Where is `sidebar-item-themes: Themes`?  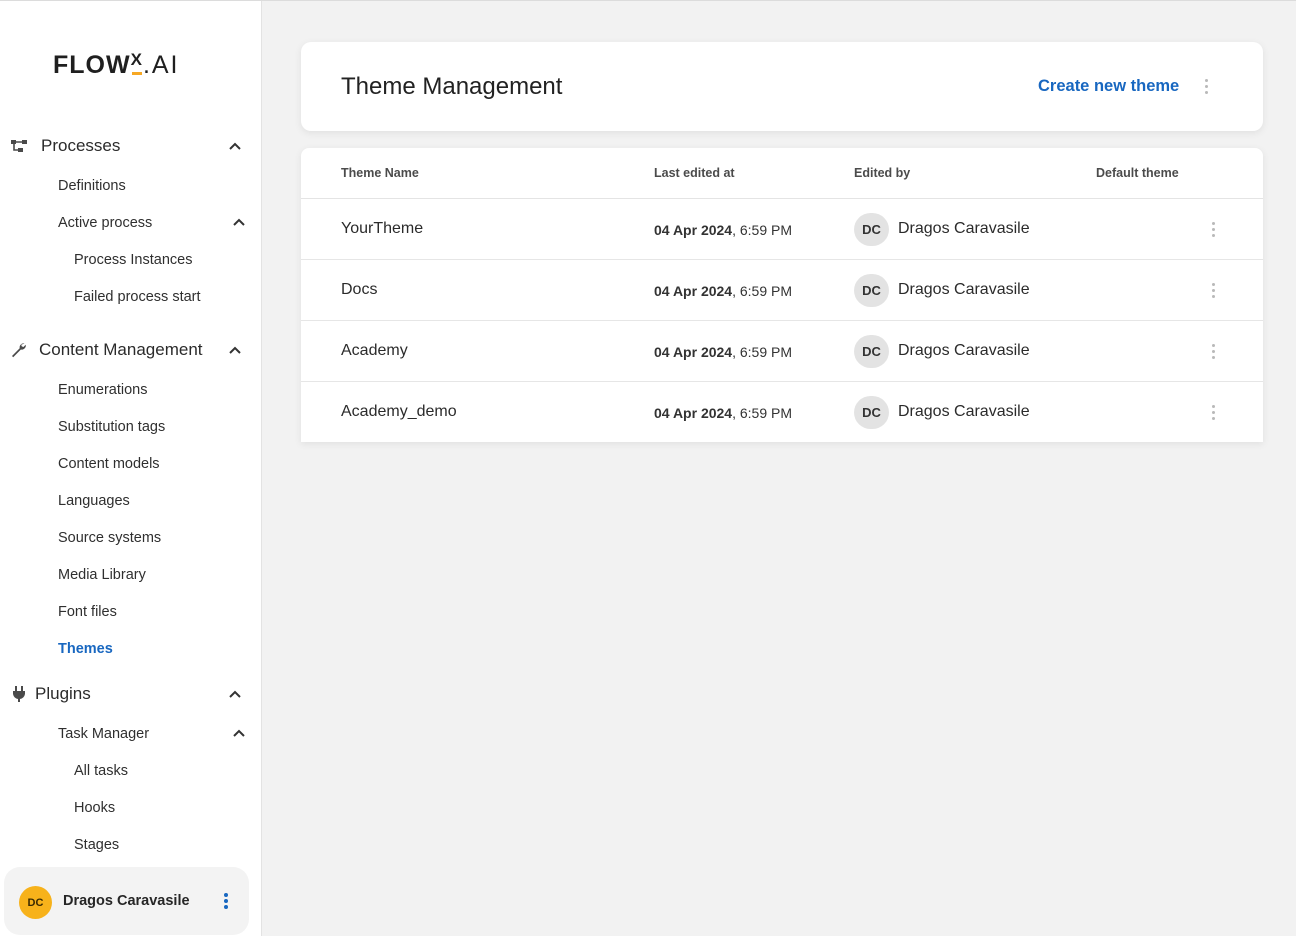 sidebar-item-themes: Themes is located at coordinates (131, 649).